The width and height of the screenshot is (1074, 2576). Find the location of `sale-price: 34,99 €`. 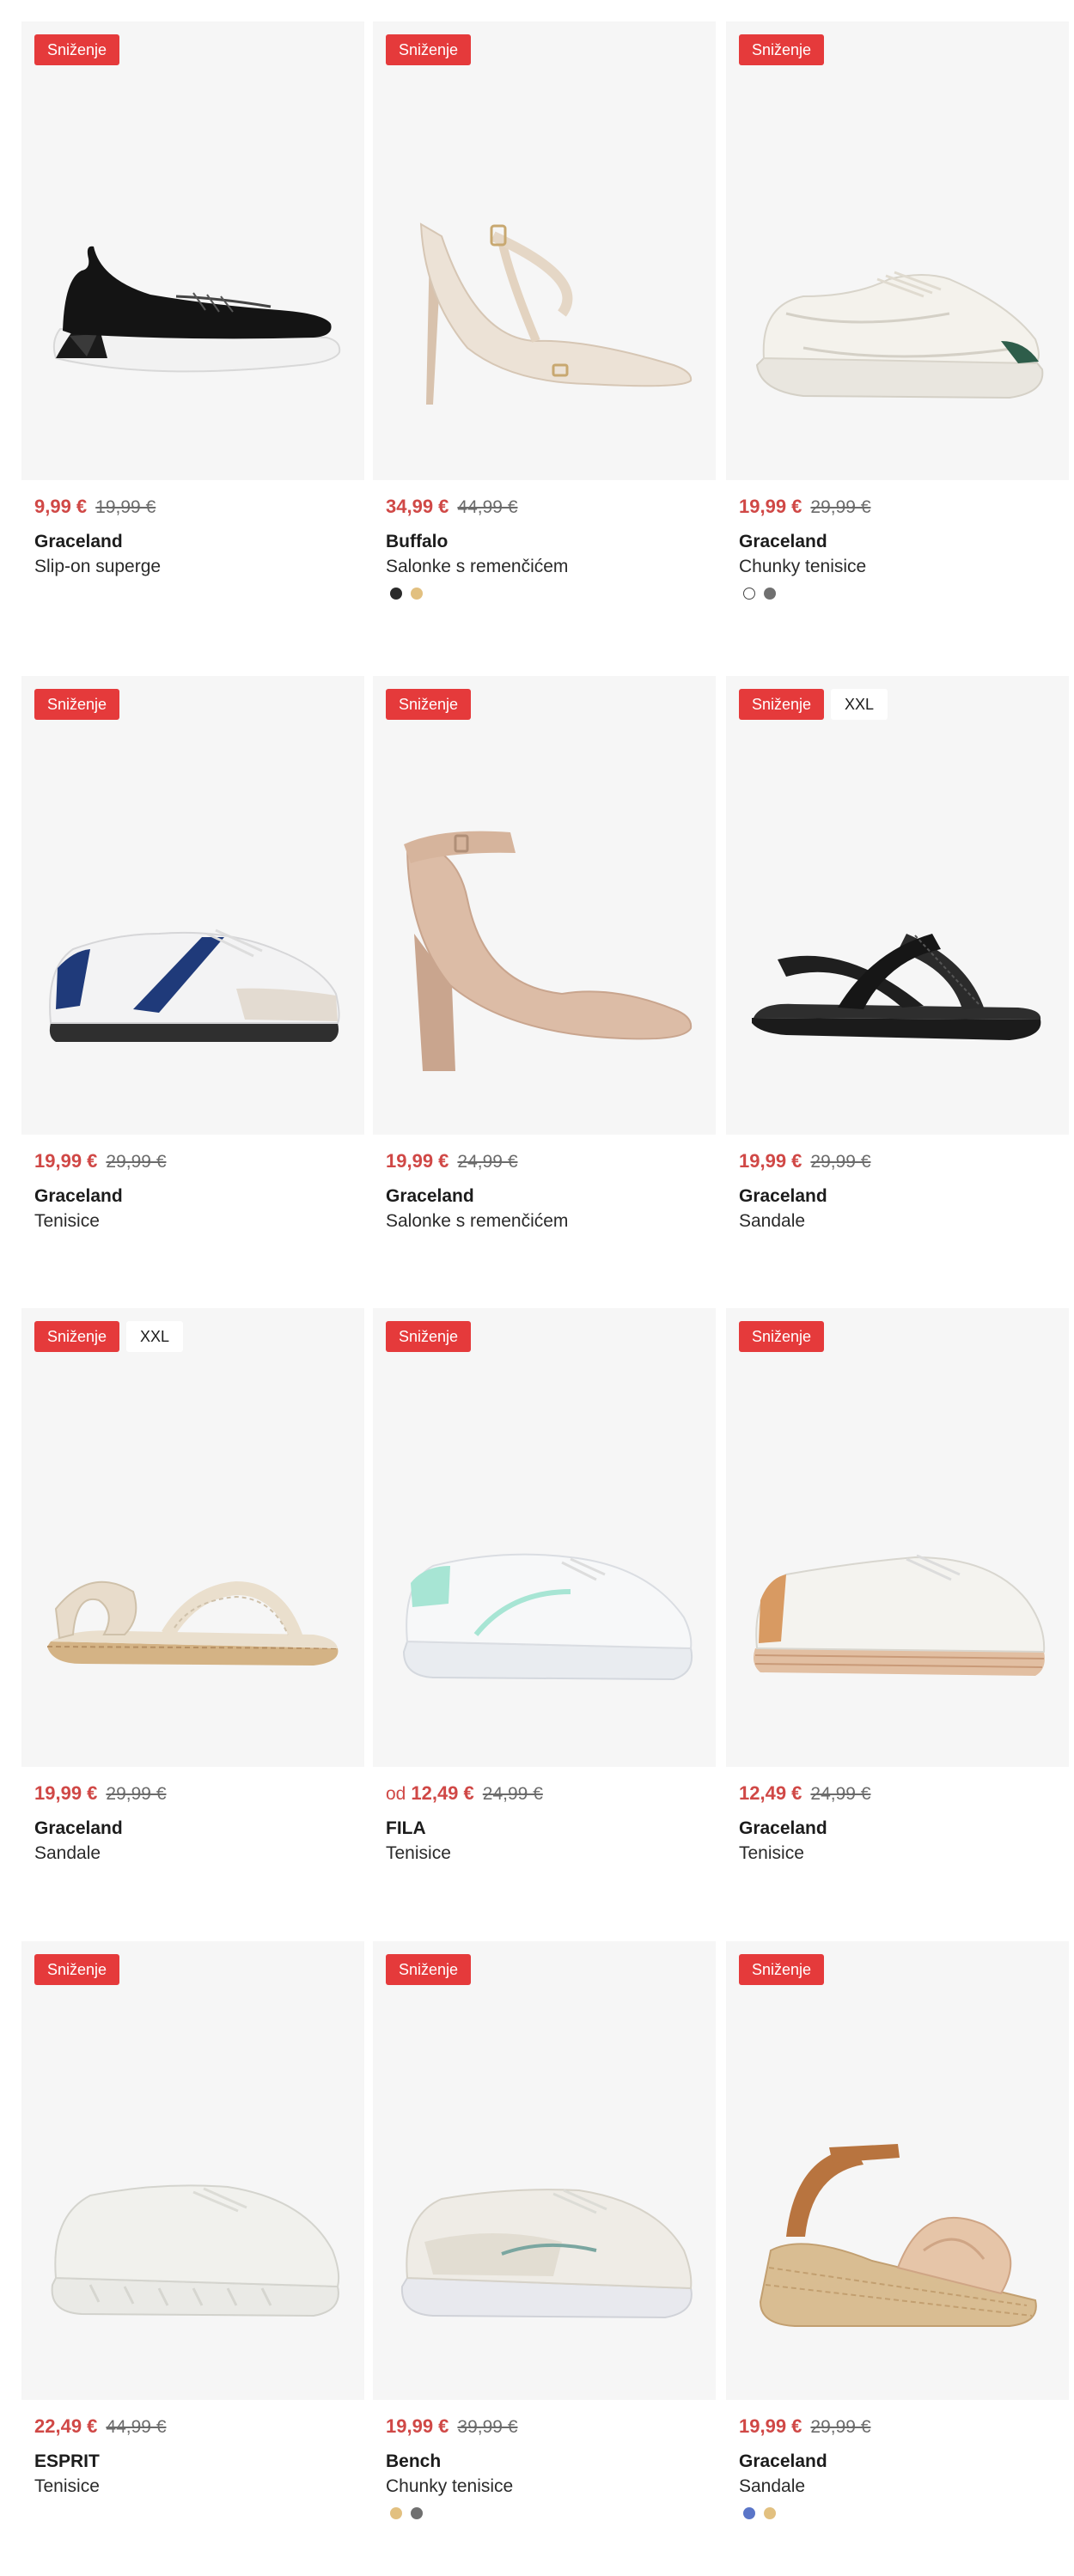

sale-price: 34,99 € is located at coordinates (417, 506).